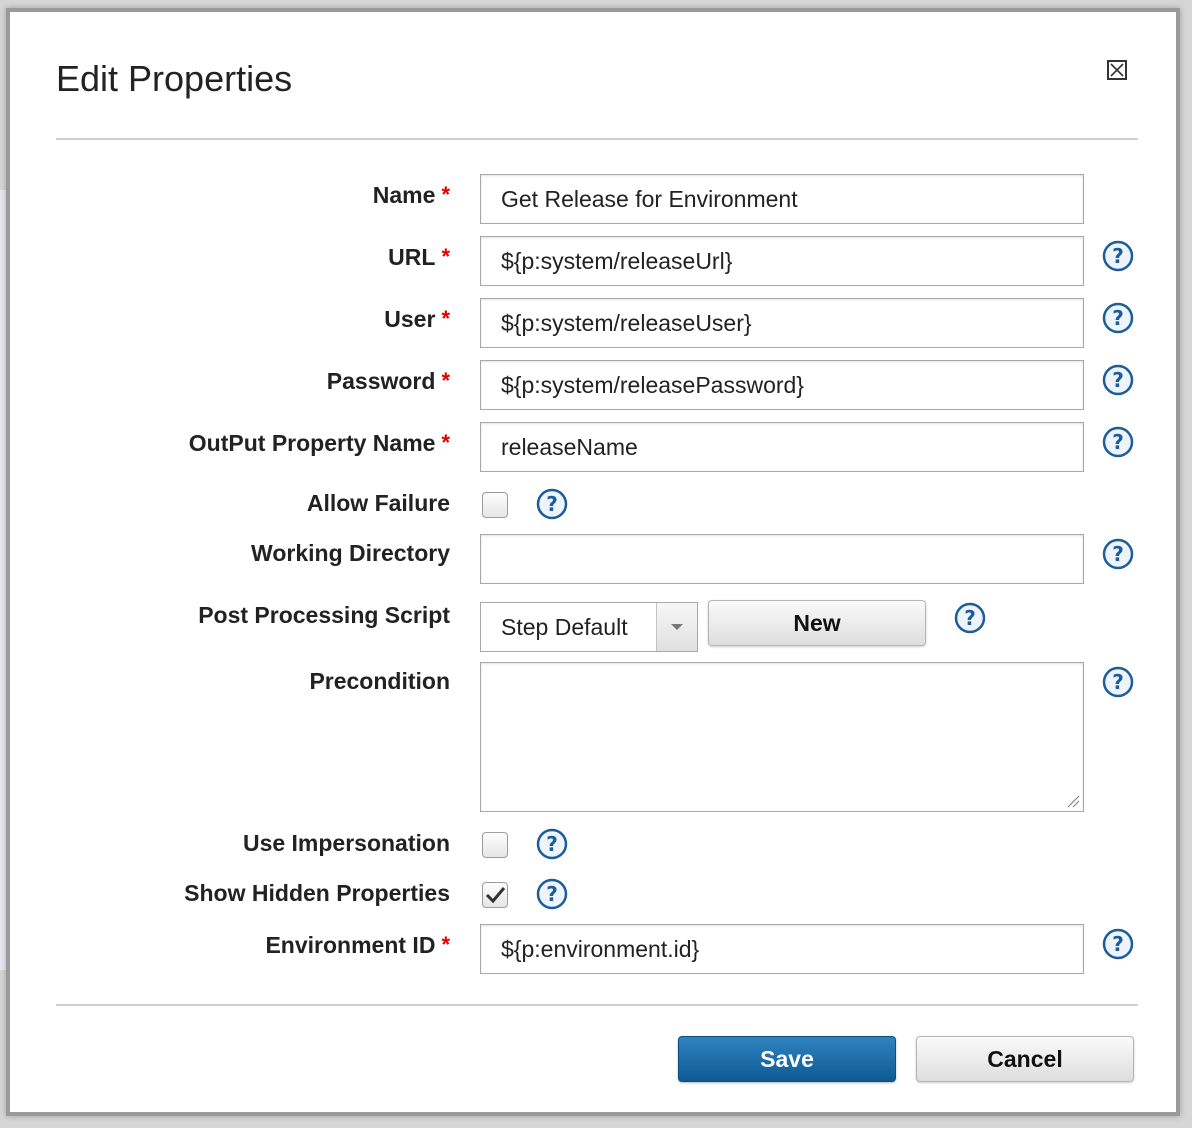 This screenshot has height=1128, width=1192. Describe the element at coordinates (597, 139) in the screenshot. I see `header-divider` at that location.